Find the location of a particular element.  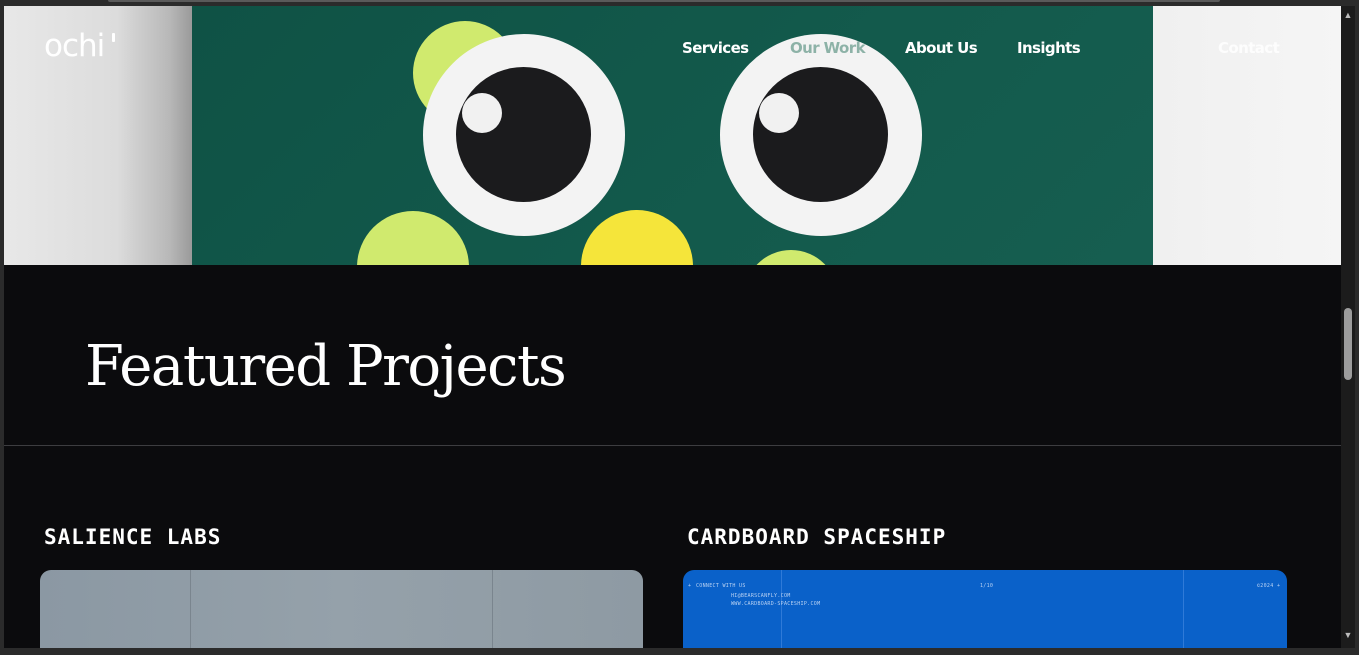

nav-insights: Insights is located at coordinates (1049, 48).